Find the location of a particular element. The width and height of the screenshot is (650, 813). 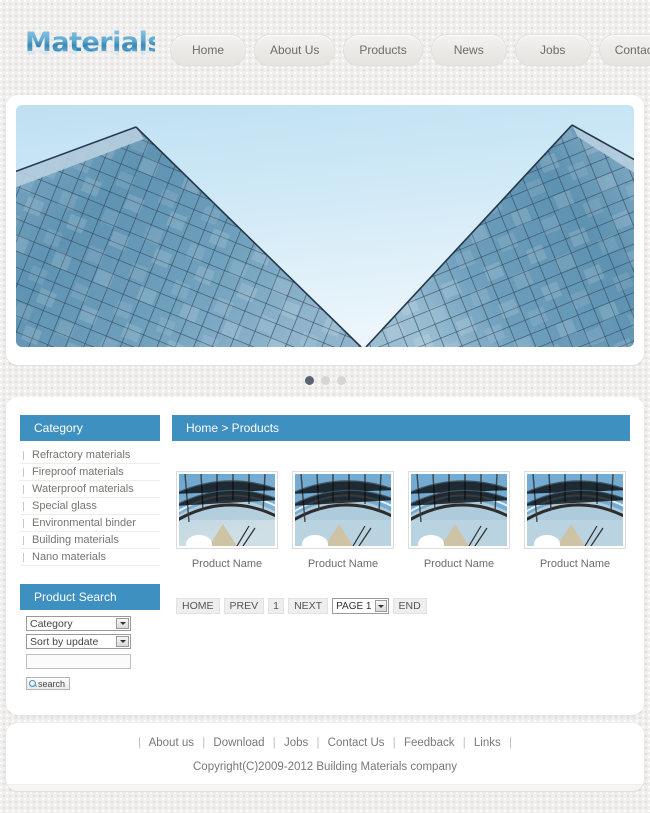

sidebar-item-special-glass: Special glass is located at coordinates (90, 506).